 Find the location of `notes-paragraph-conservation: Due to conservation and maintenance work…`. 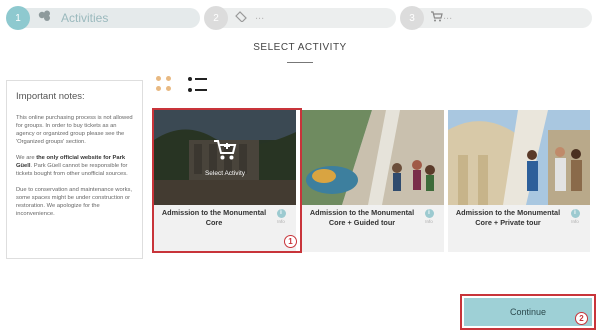

notes-paragraph-conservation: Due to conservation and maintenance work… is located at coordinates (74, 202).